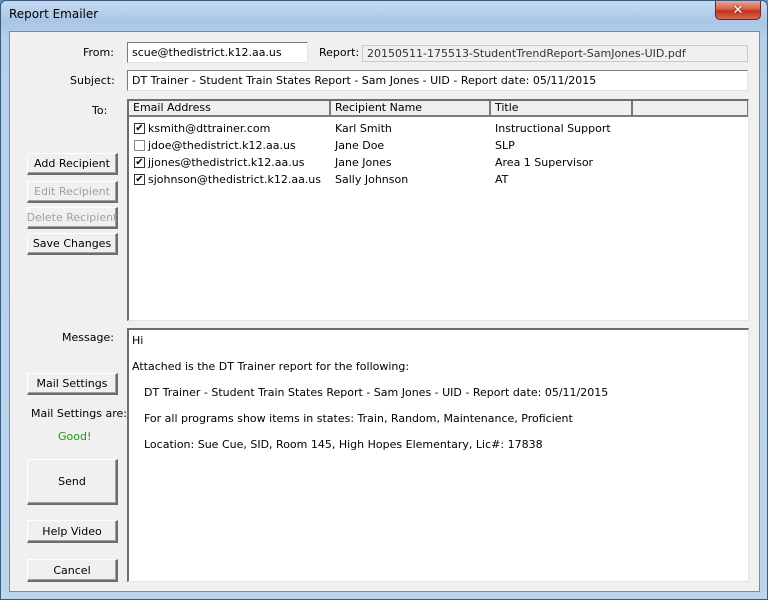  Describe the element at coordinates (72, 531) in the screenshot. I see `help-video-button: Help Video` at that location.